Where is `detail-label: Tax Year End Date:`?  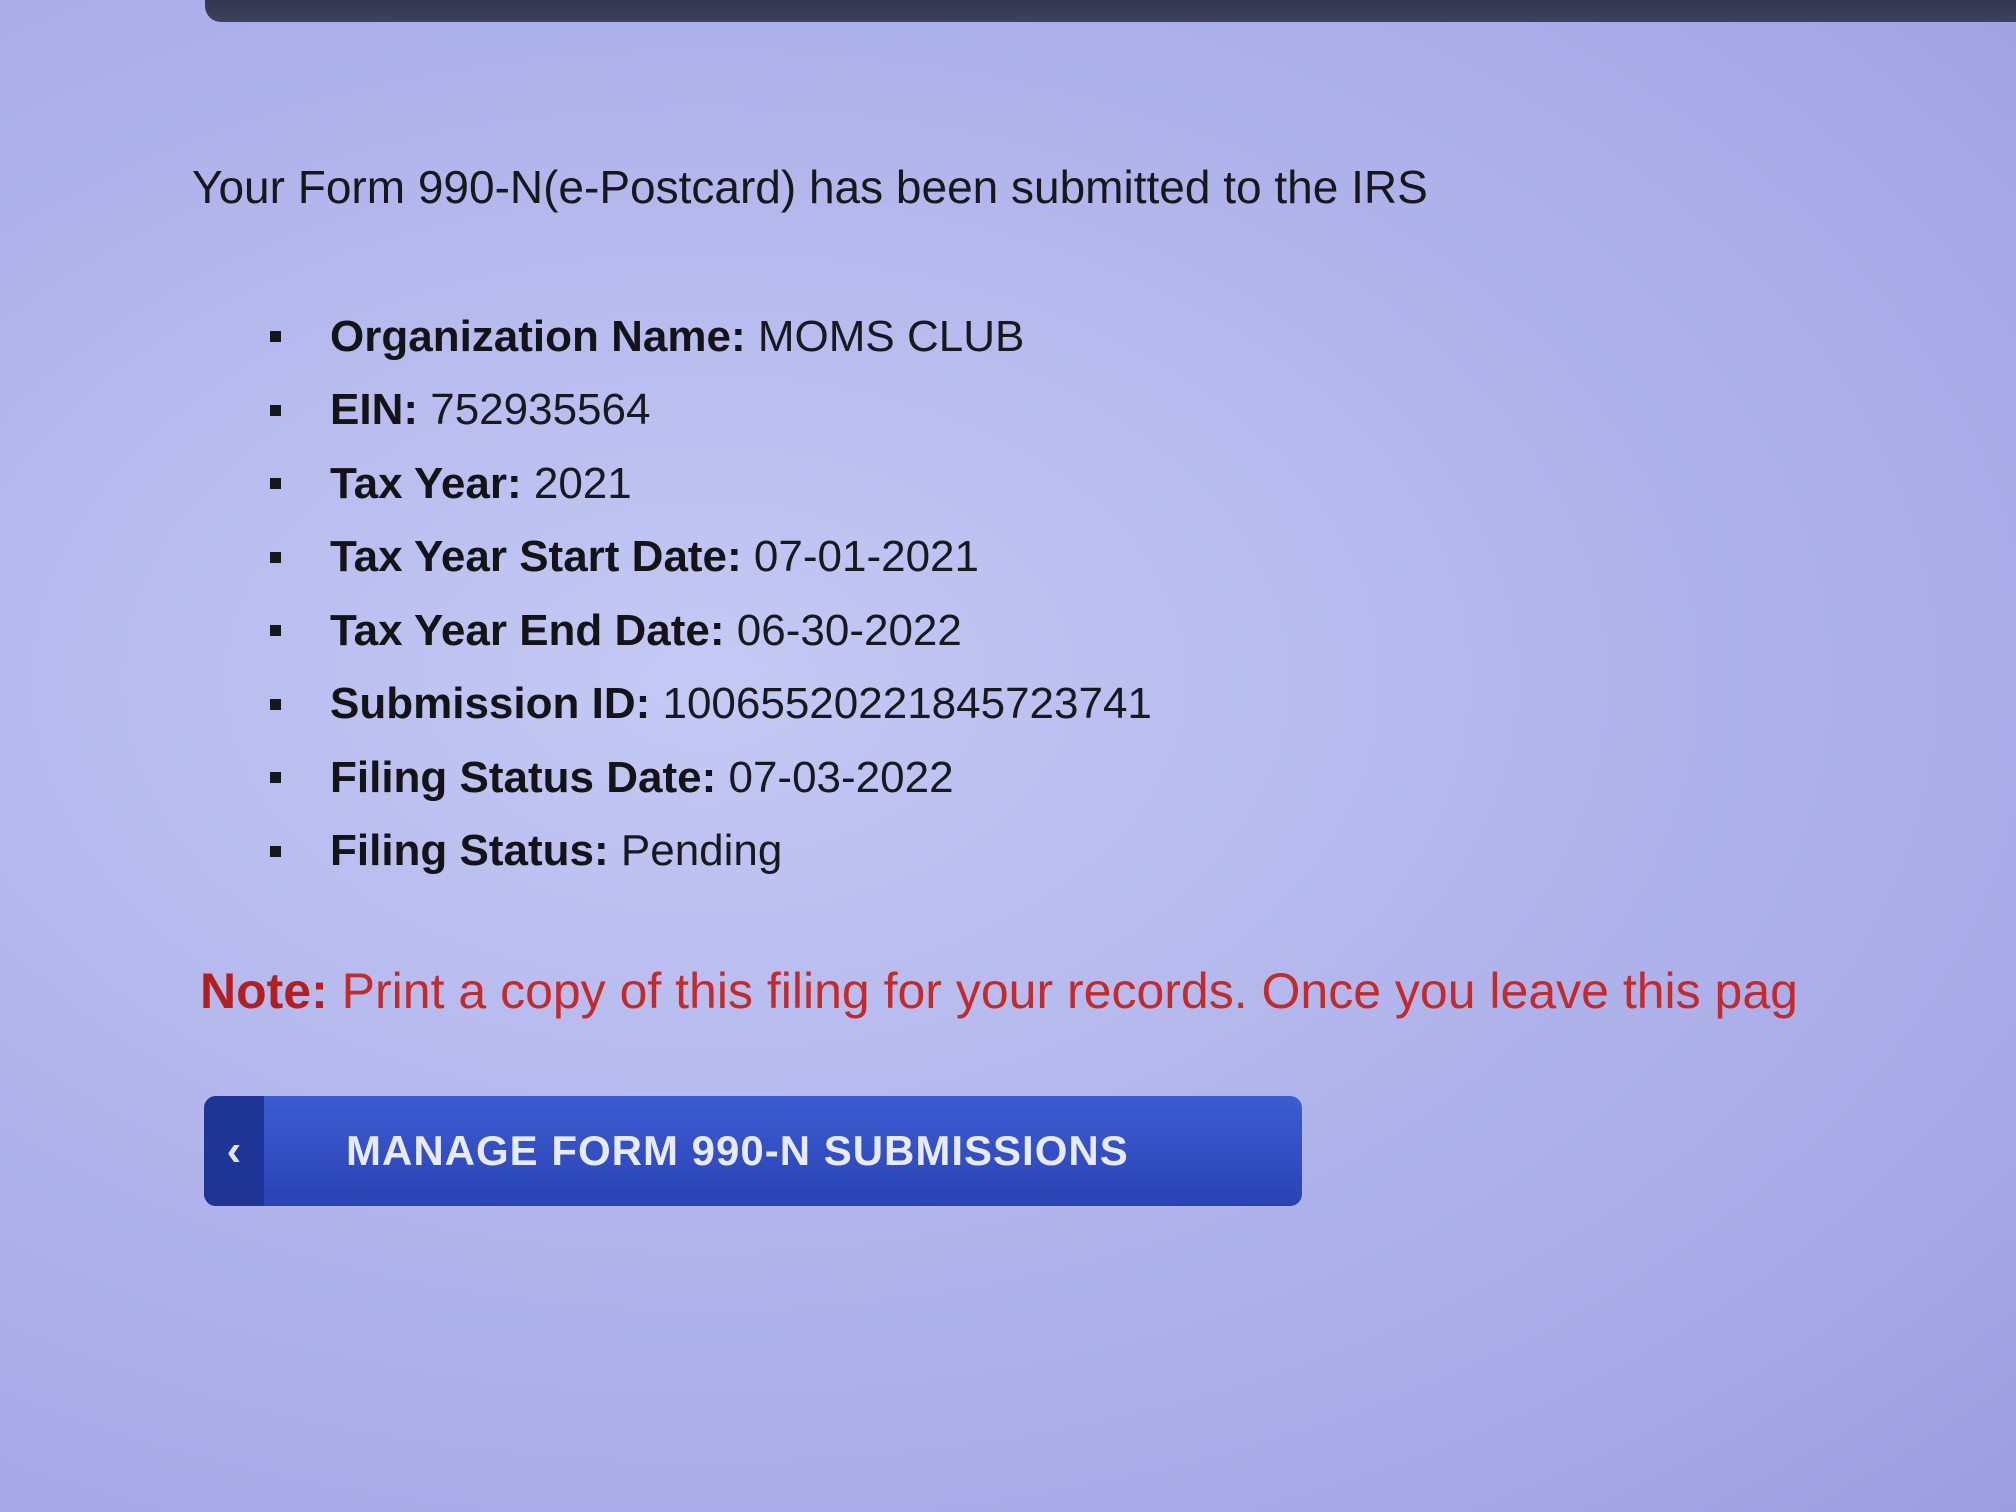 detail-label: Tax Year End Date: is located at coordinates (527, 630).